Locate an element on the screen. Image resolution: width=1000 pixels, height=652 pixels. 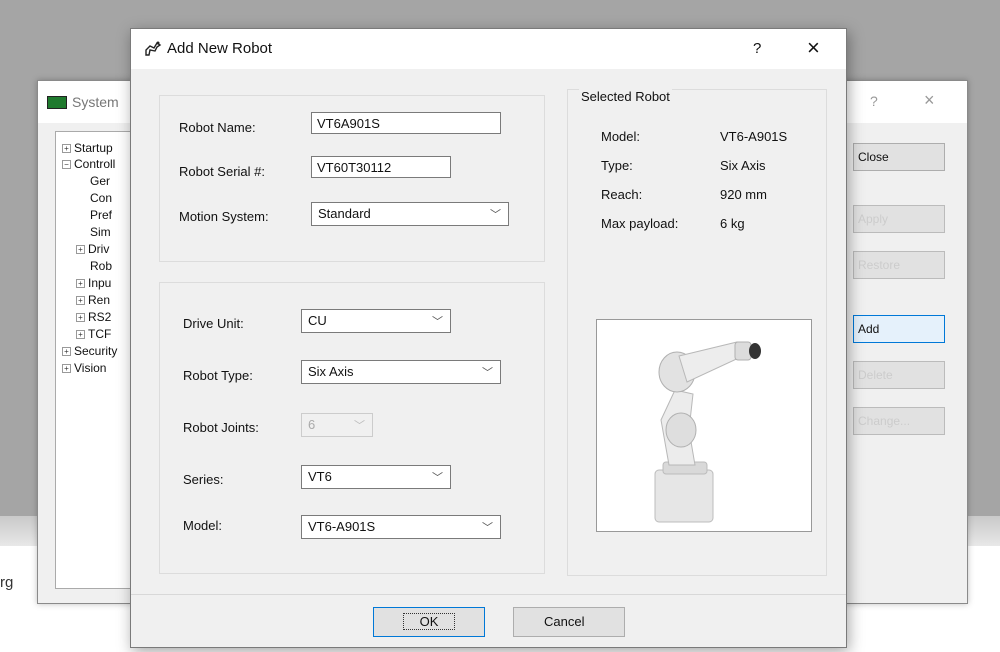
system-close-icon: × is located at coordinates (929, 100).